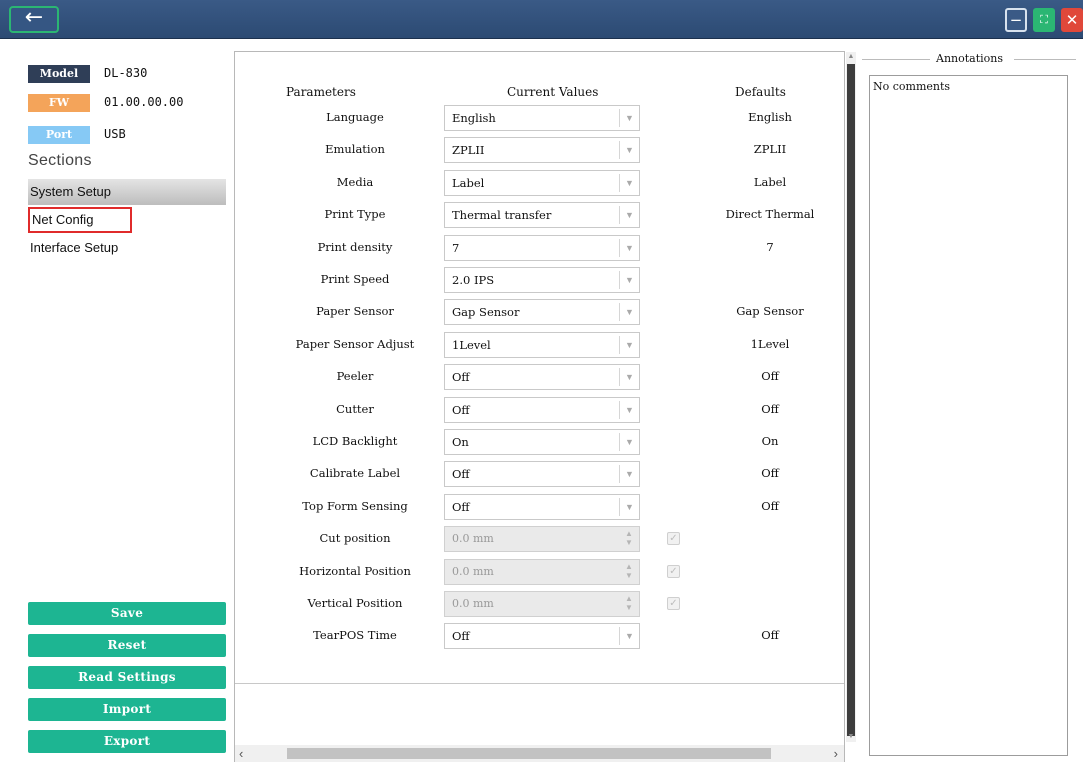 Image resolution: width=1083 pixels, height=762 pixels. What do you see at coordinates (473, 539) in the screenshot?
I see `current-value: 0.0 mm` at bounding box center [473, 539].